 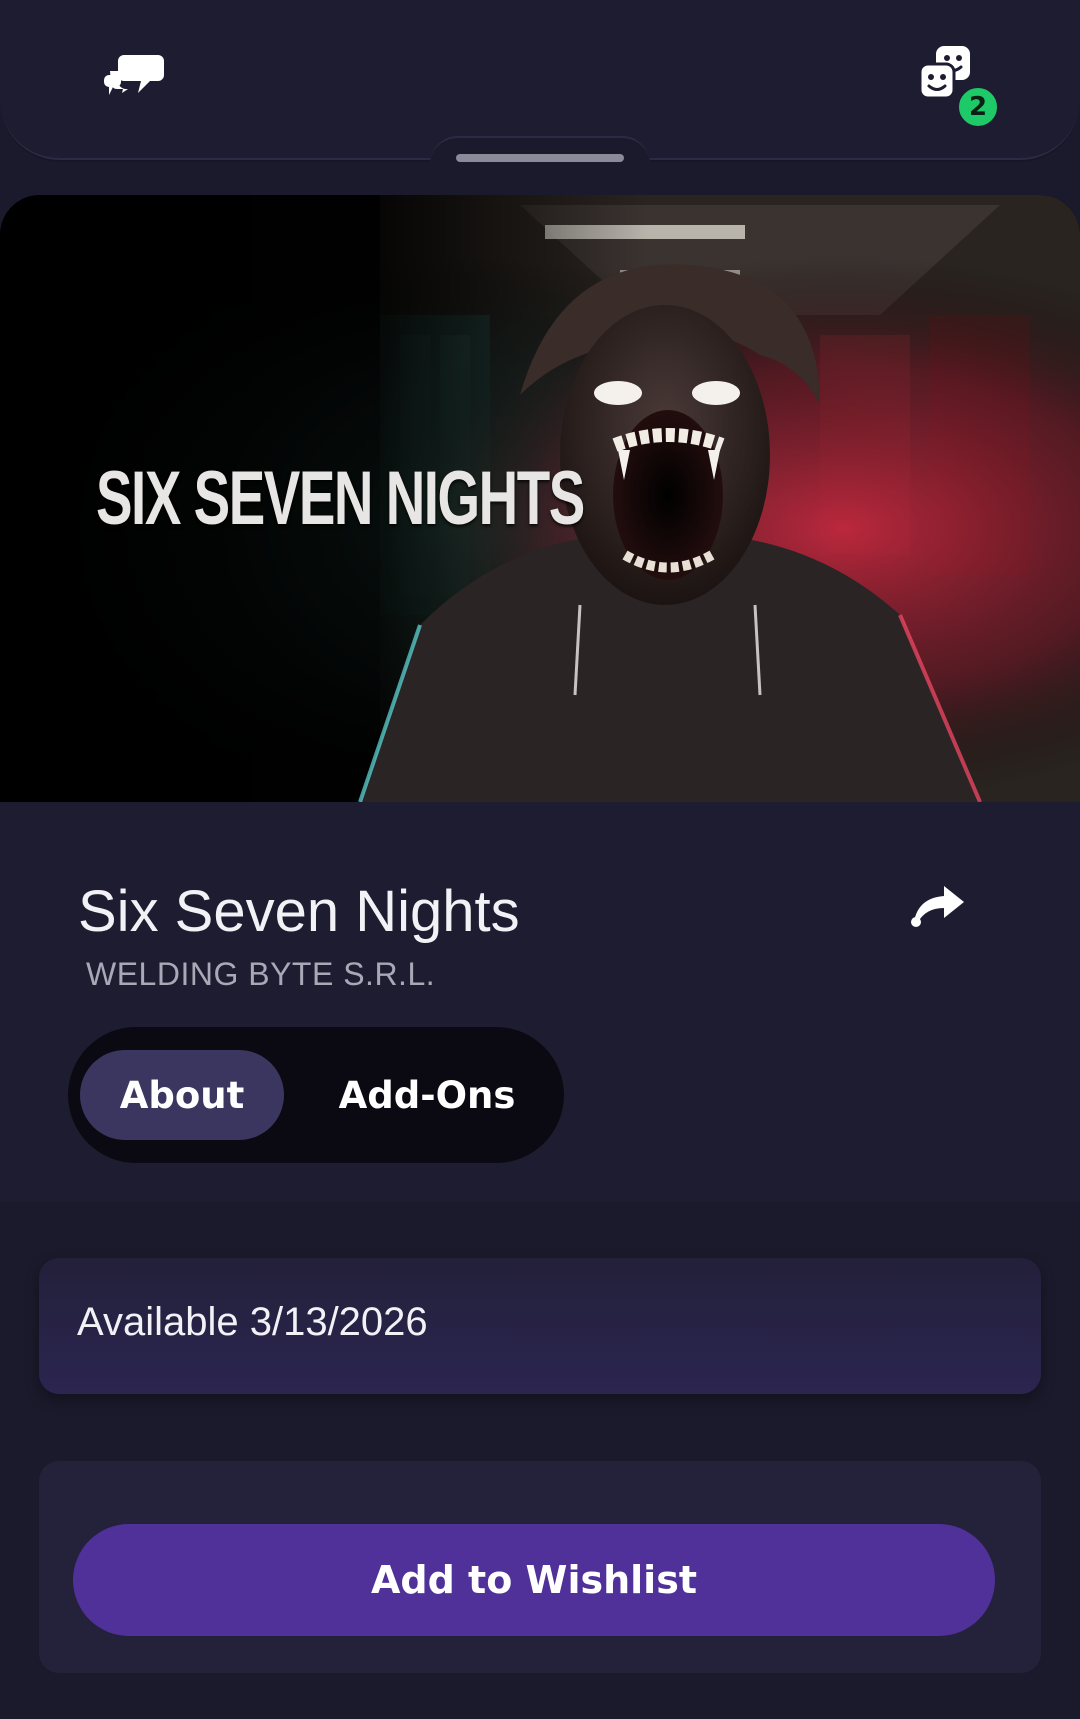 I want to click on tab-about: About, so click(x=182, y=1095).